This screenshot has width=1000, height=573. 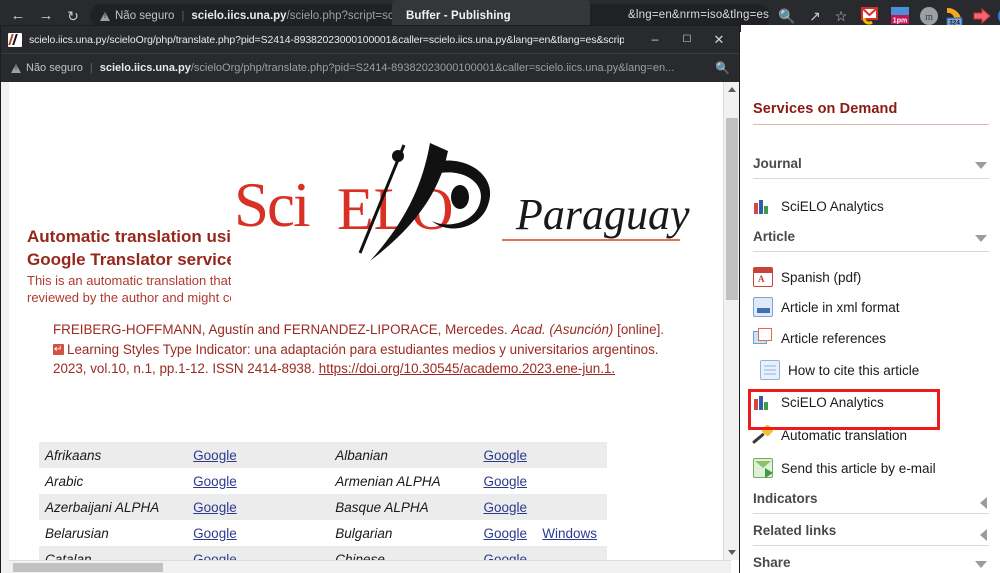 I want to click on sidebar-section-article: Article, so click(x=871, y=240).